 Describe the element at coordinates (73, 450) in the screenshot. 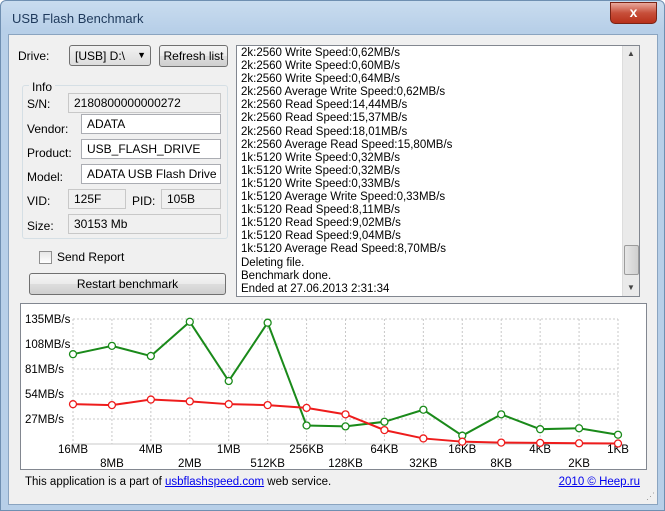

I see `x-tick-label: 16MB` at that location.